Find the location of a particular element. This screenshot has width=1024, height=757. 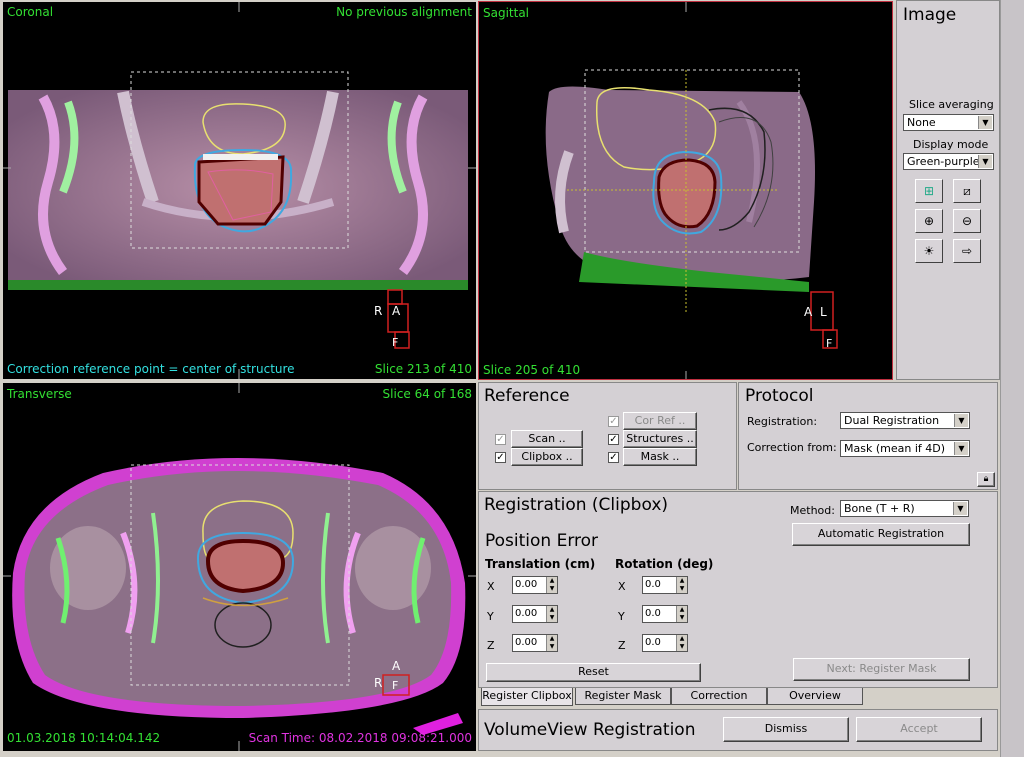

rotation-y-value: 0.0 is located at coordinates (653, 613).